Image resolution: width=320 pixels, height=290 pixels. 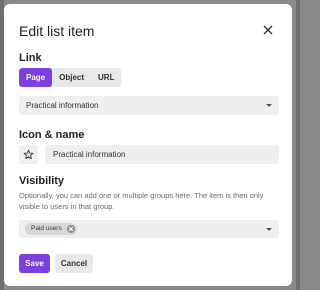 I want to click on visibility-label: Visibility, so click(x=42, y=181).